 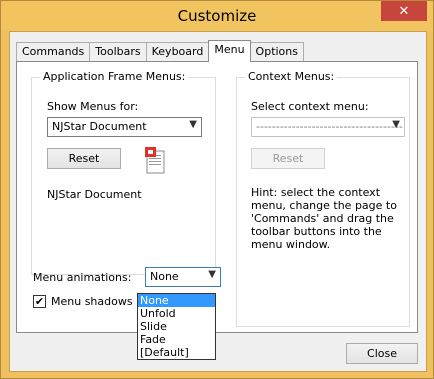 I want to click on animation-option-none: None, so click(x=176, y=300).